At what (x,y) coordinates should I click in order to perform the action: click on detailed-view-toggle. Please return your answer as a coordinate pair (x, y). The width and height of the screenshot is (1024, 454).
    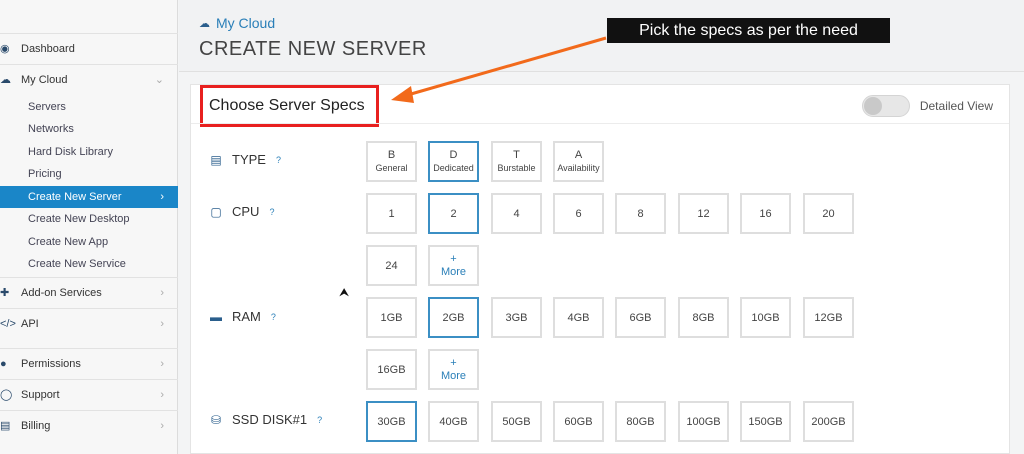
    Looking at the image, I should click on (885, 106).